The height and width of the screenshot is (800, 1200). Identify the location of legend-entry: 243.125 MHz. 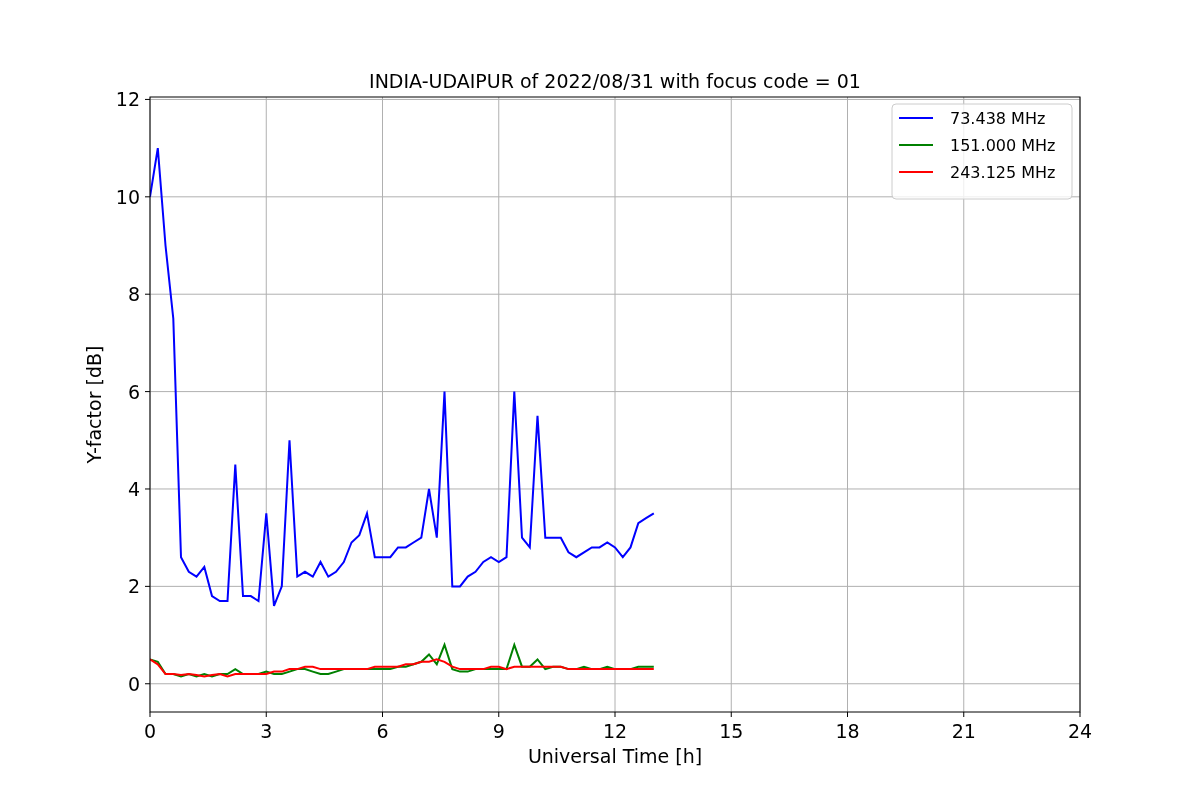
(1003, 172).